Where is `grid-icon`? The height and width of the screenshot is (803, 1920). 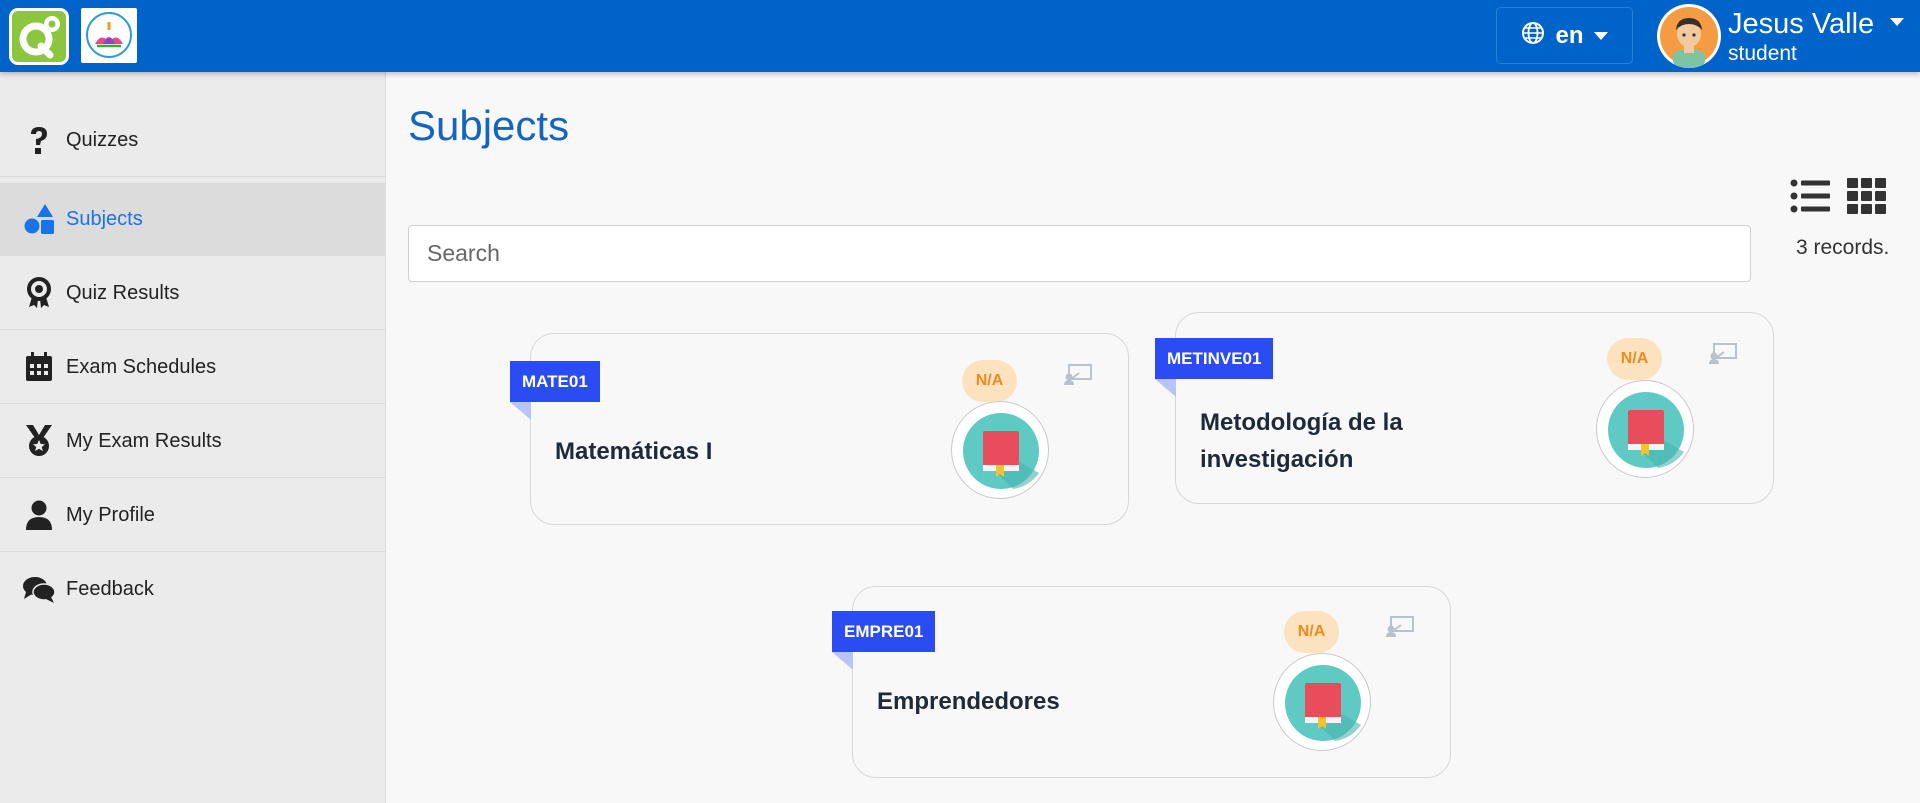 grid-icon is located at coordinates (1867, 198).